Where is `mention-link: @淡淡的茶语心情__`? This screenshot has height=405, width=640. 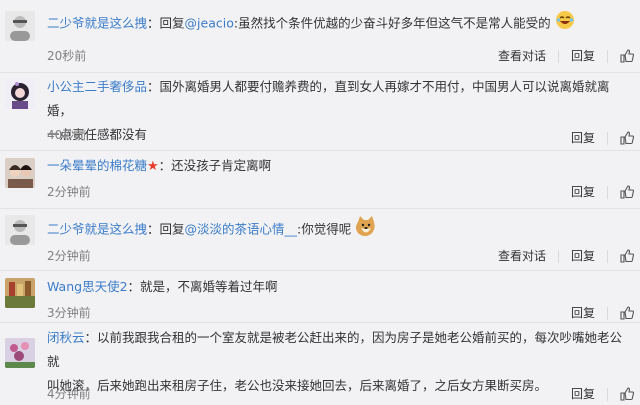
mention-link: @淡淡的茶语心情__ is located at coordinates (241, 229).